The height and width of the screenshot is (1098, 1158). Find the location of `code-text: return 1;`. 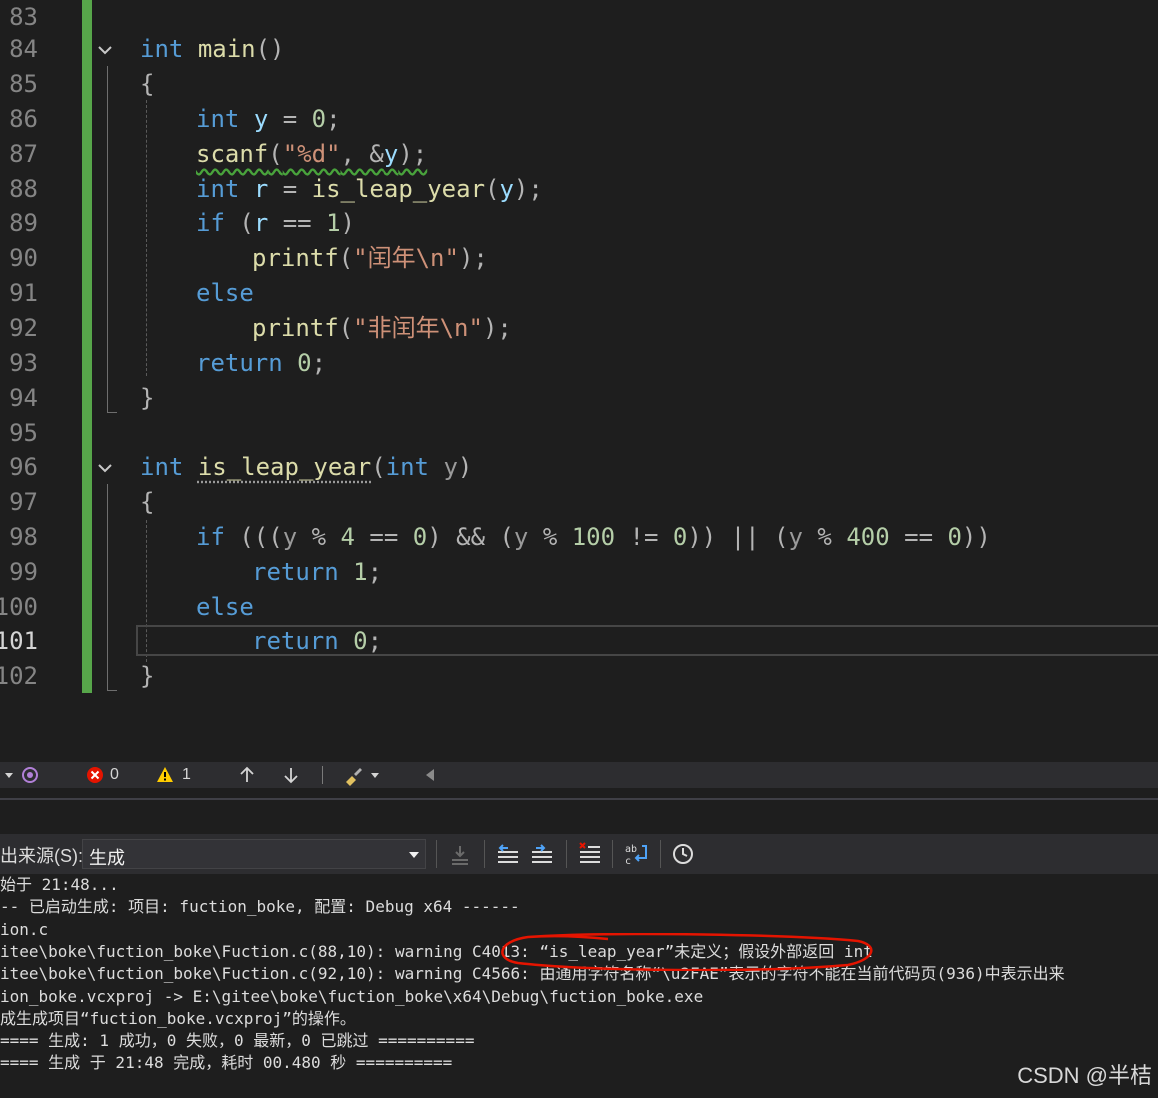

code-text: return 1; is located at coordinates (317, 572).